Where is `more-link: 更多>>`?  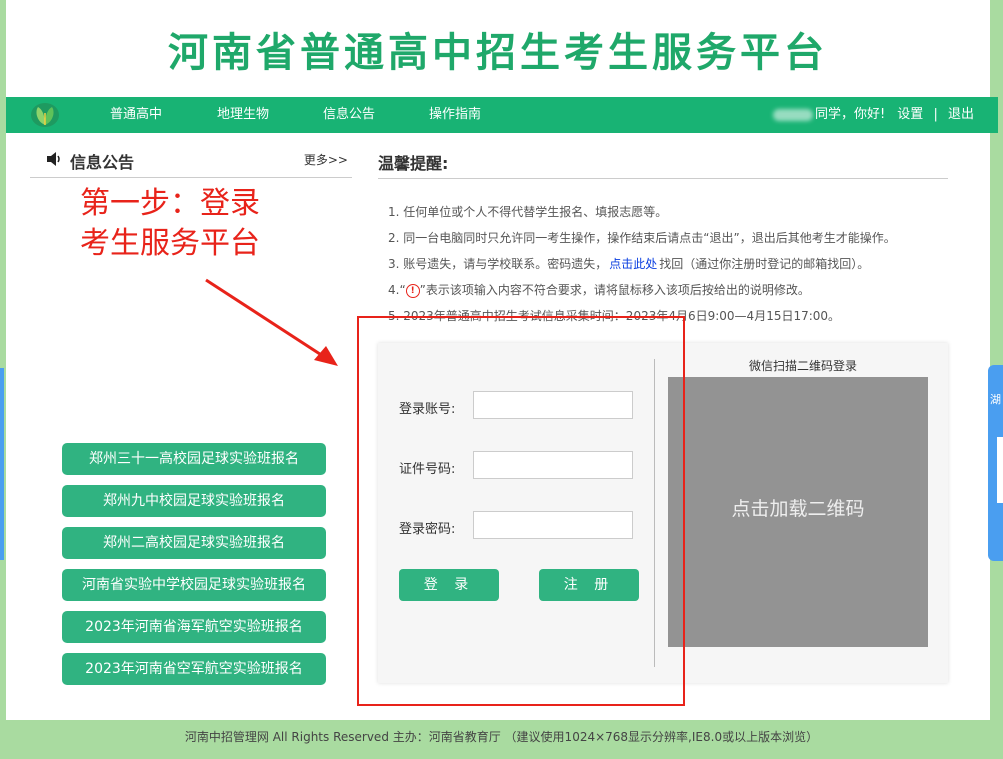
more-link: 更多>> is located at coordinates (326, 159).